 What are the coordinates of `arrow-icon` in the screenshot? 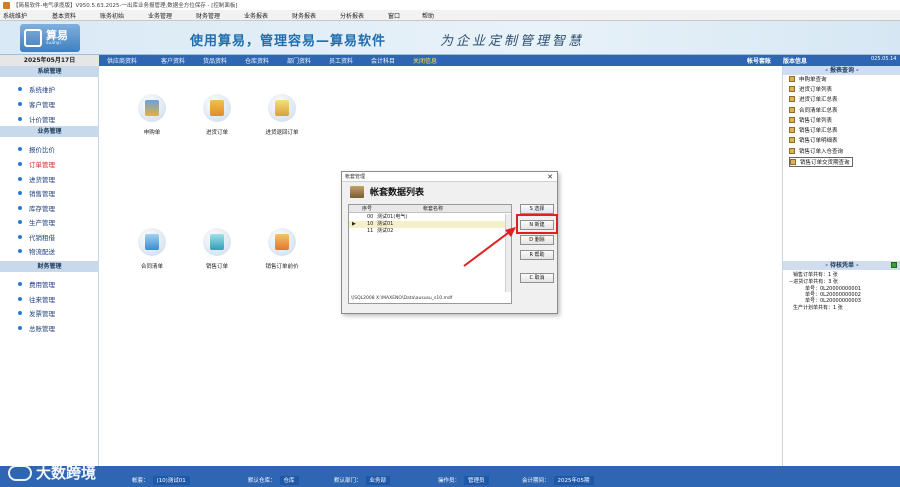 It's located at (489, 247).